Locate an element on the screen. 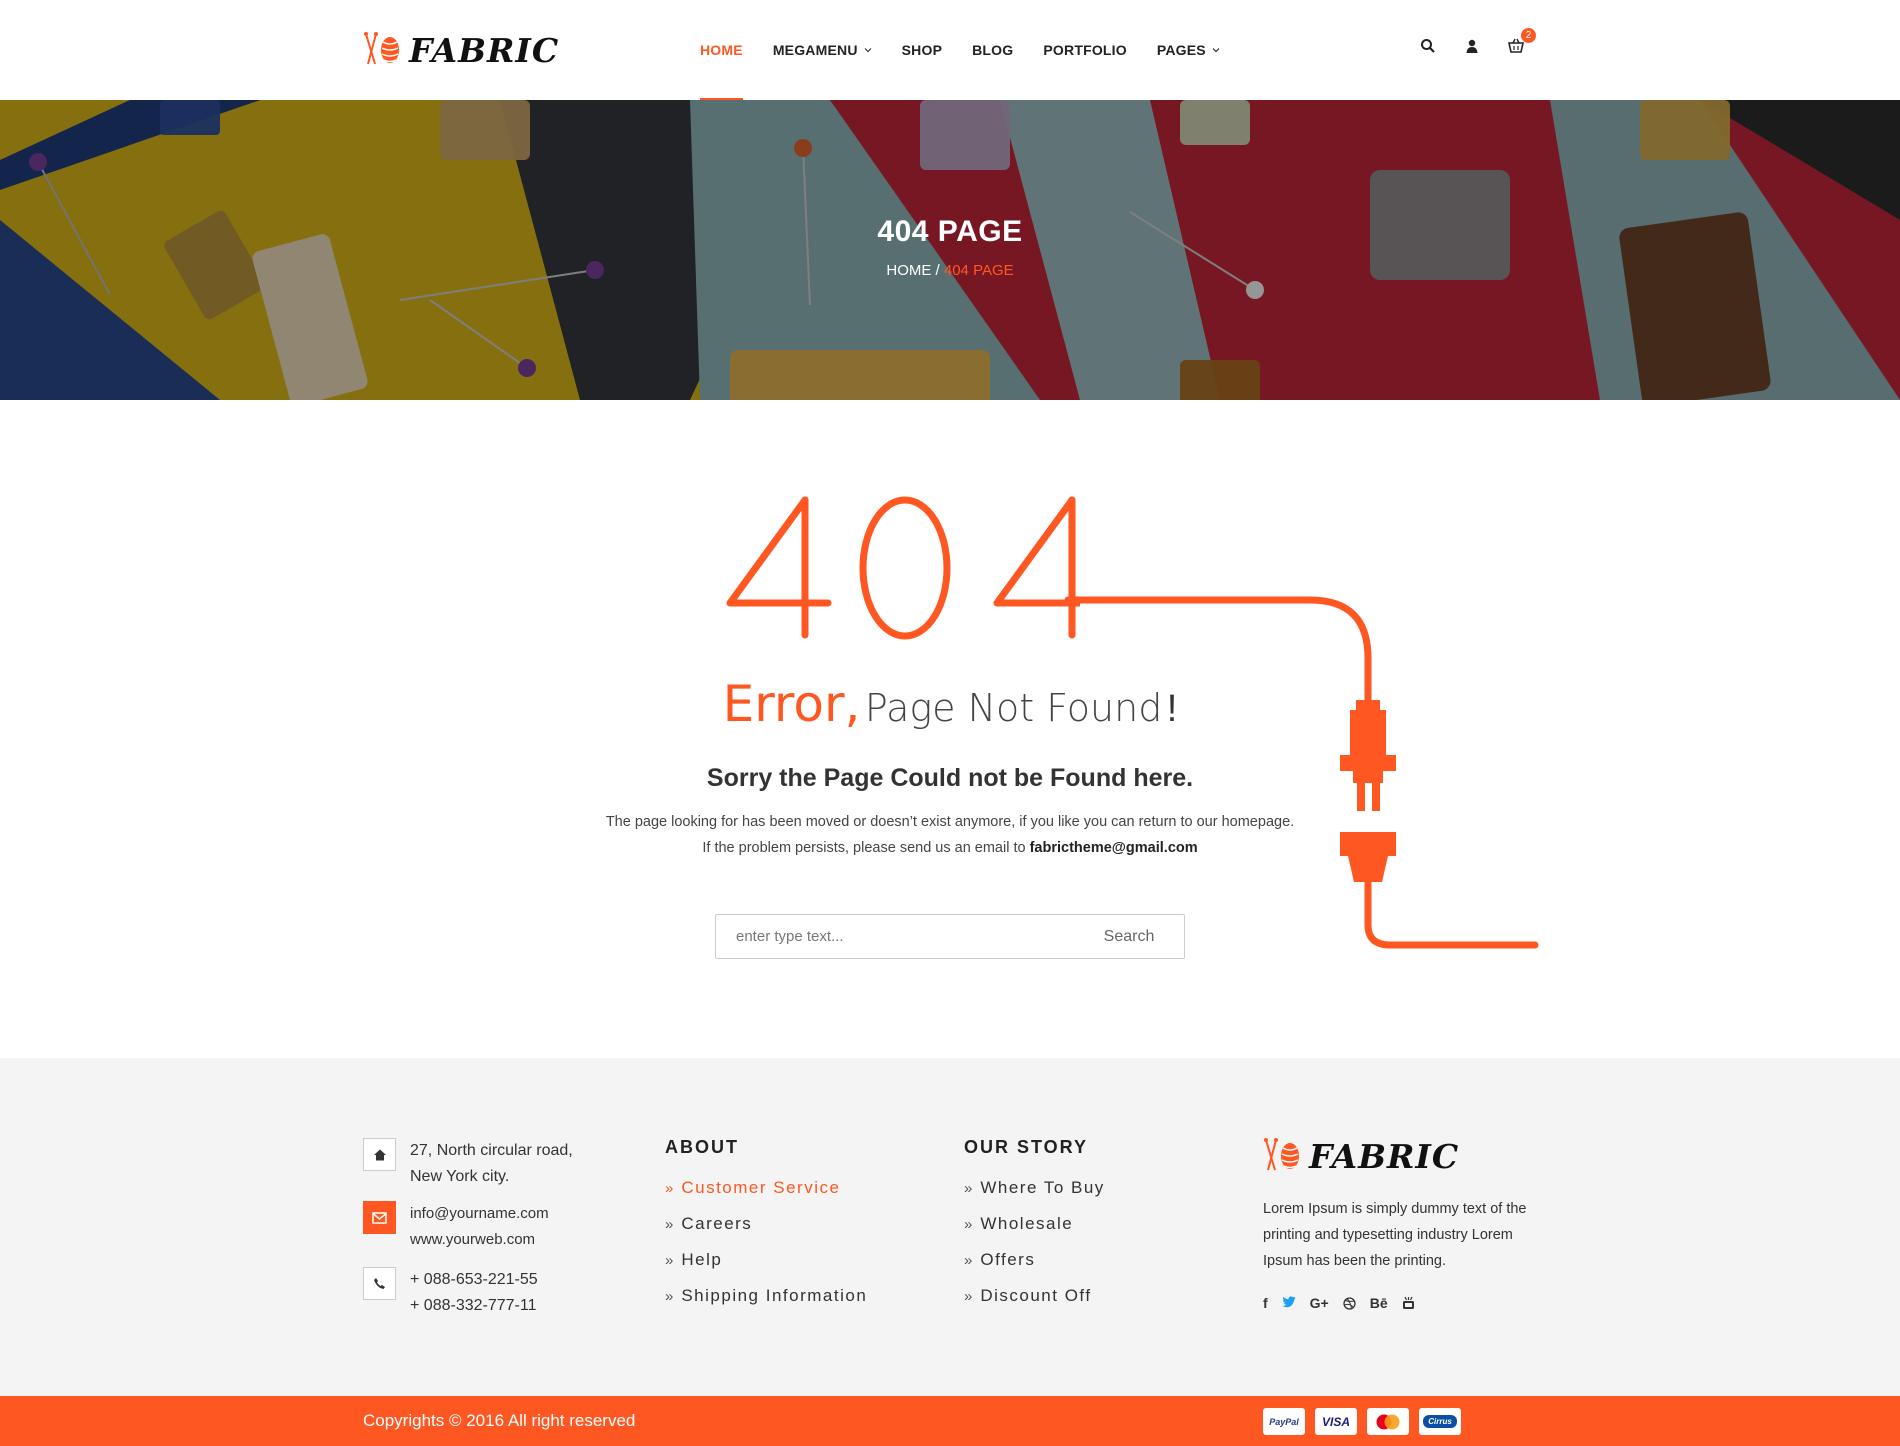 The image size is (1900, 1446). nav-shop: SHOP is located at coordinates (922, 50).